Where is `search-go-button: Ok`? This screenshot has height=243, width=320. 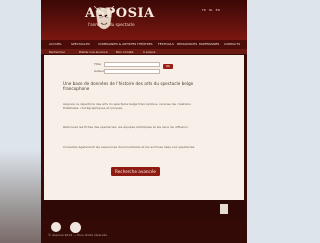 search-go-button: Ok is located at coordinates (168, 66).